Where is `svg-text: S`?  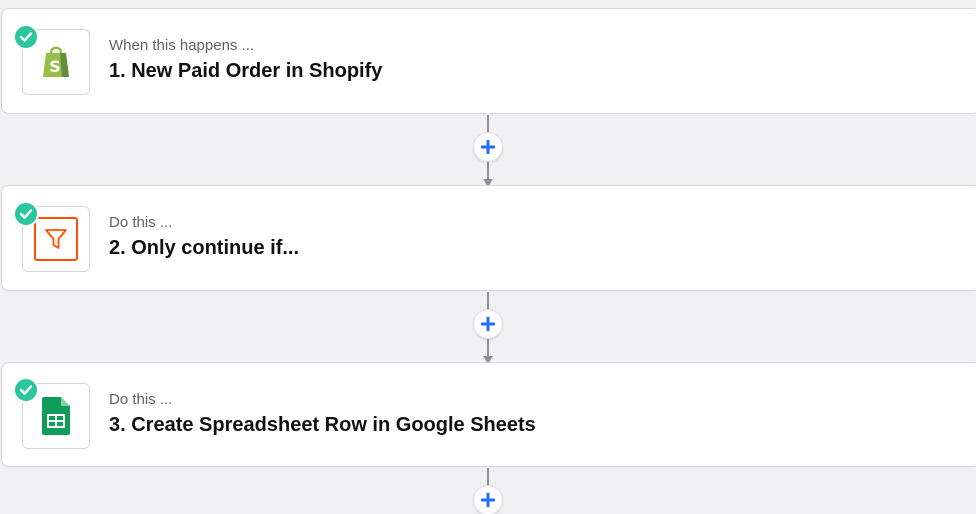
svg-text: S is located at coordinates (55, 66).